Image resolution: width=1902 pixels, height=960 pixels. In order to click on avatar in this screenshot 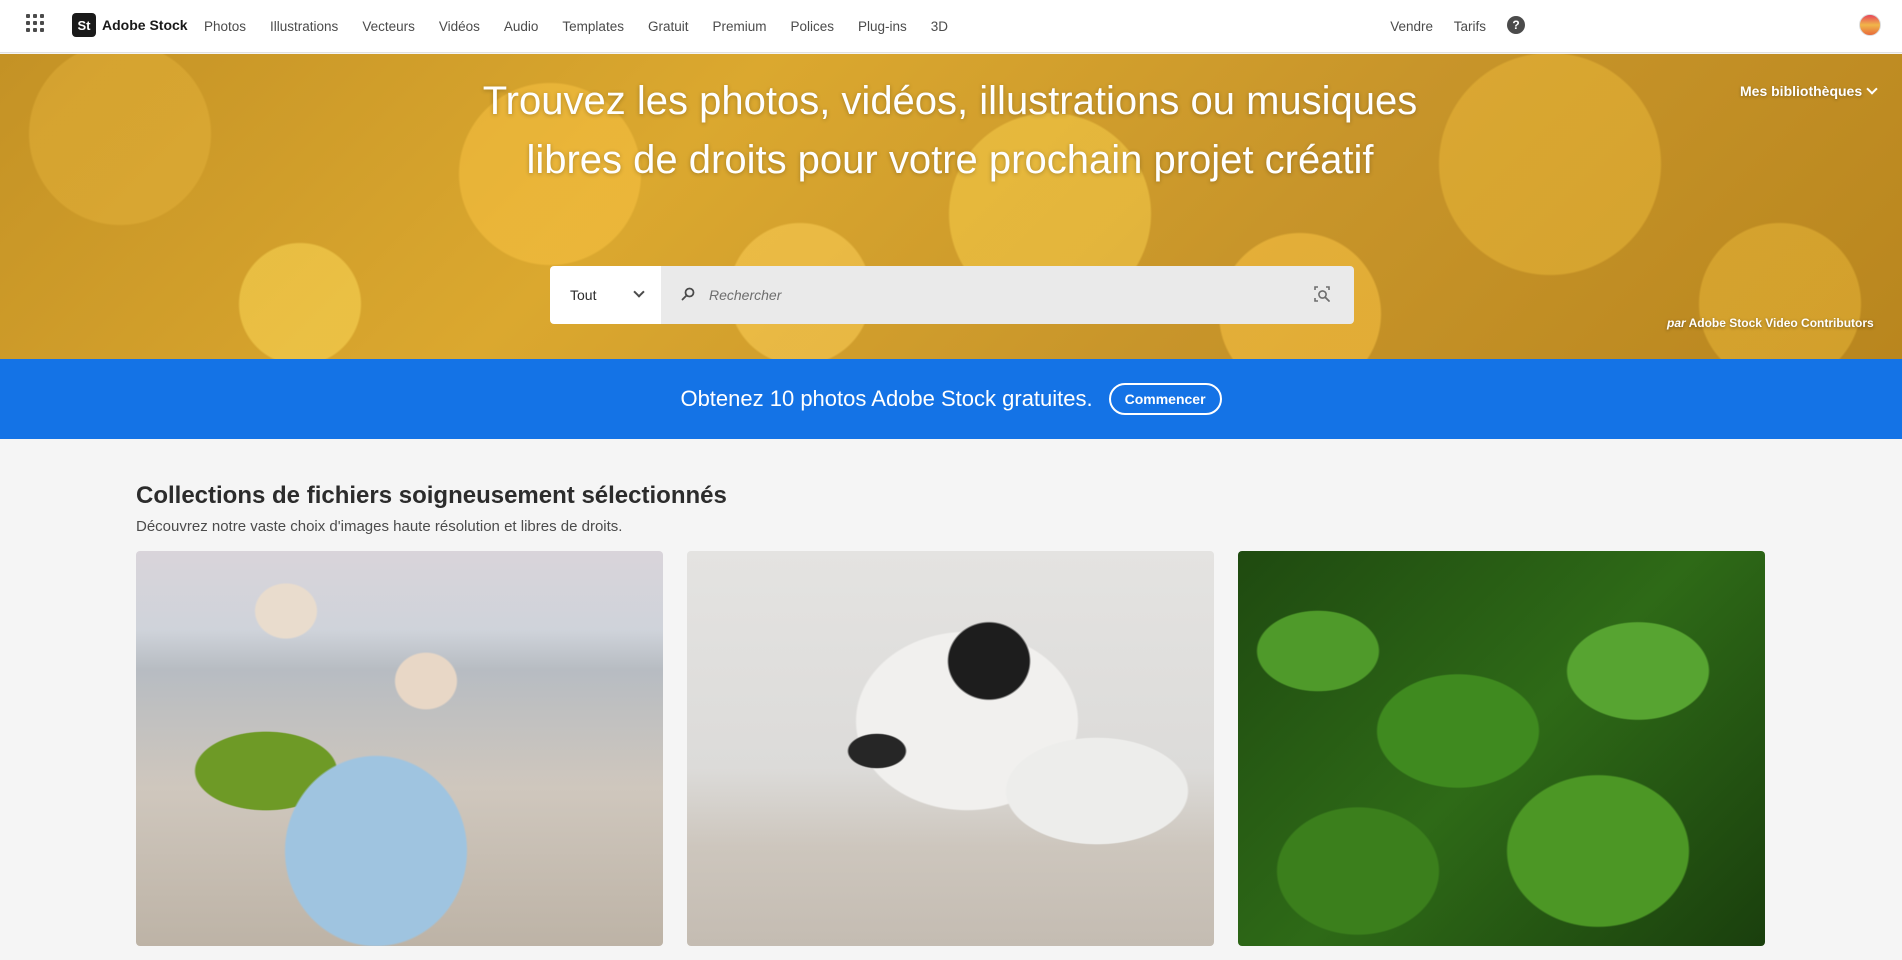, I will do `click(1870, 25)`.